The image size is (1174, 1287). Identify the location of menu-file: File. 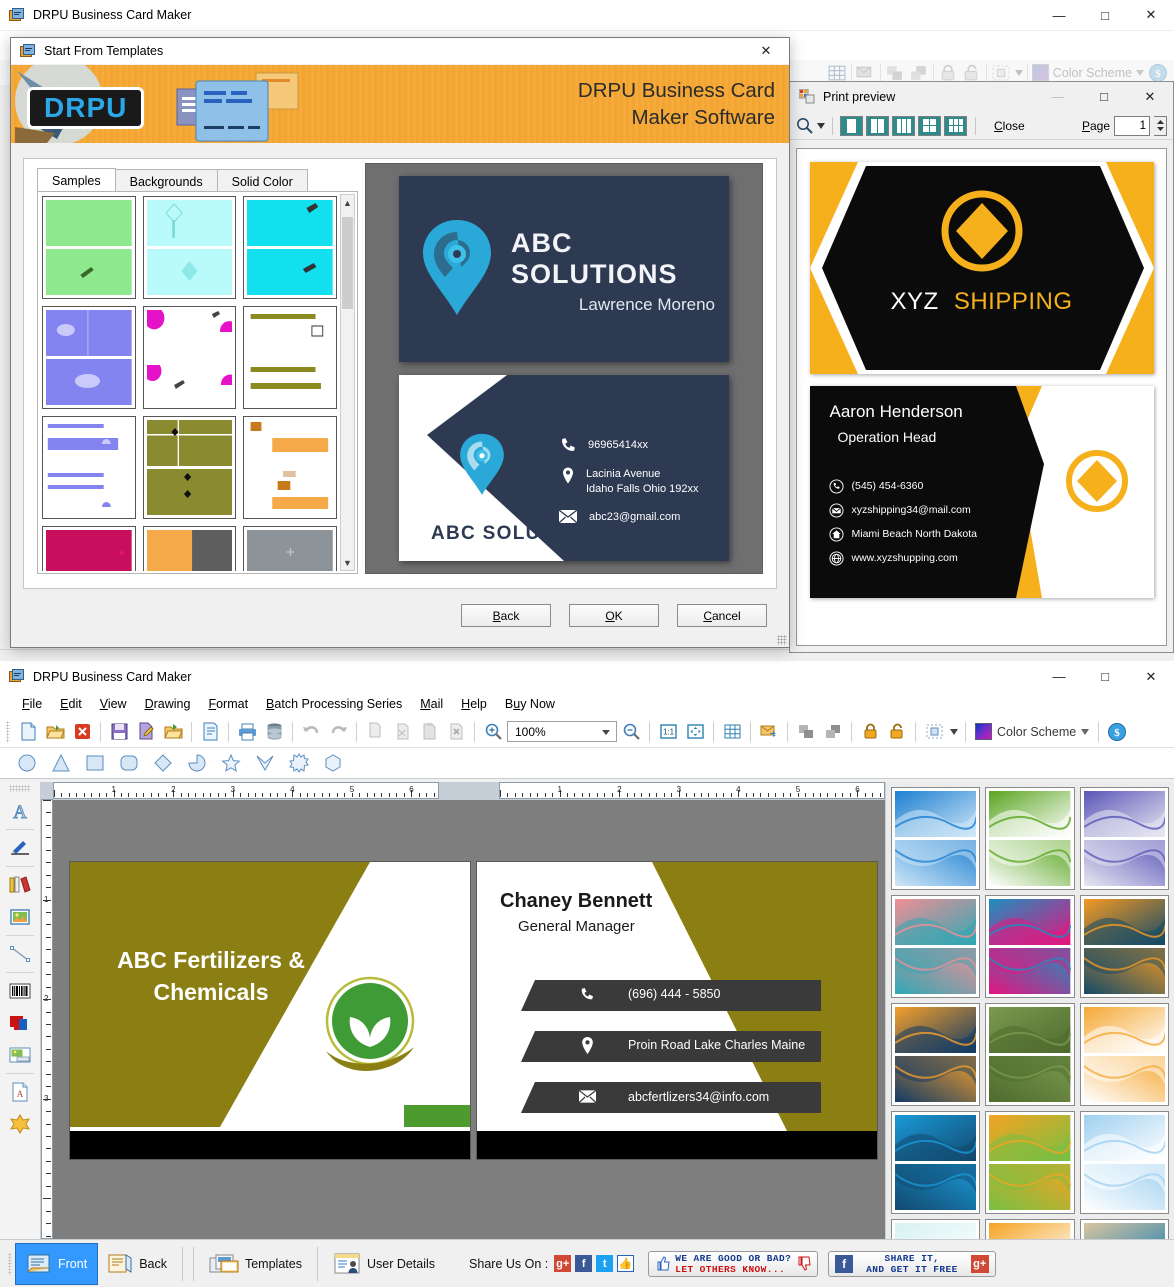
(32, 704).